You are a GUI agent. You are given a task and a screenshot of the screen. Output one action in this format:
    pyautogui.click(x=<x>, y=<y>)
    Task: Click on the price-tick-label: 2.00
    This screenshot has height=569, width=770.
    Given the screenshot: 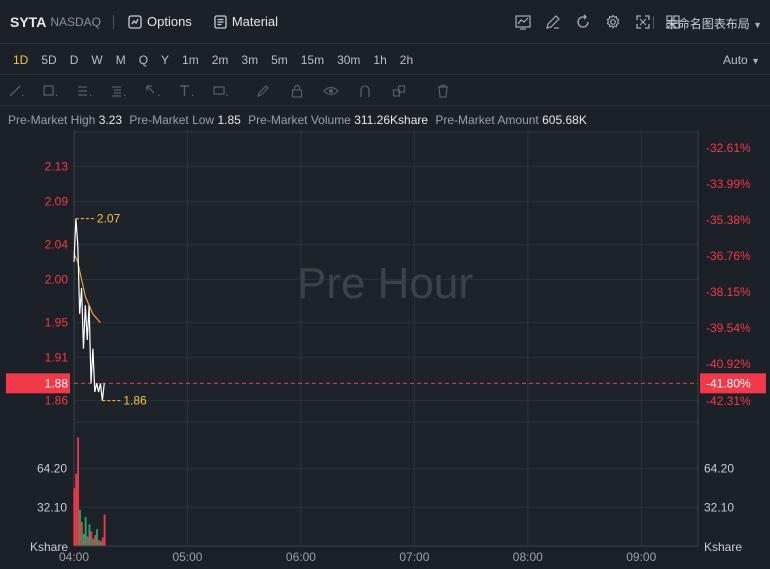 What is the action you would take?
    pyautogui.click(x=57, y=279)
    